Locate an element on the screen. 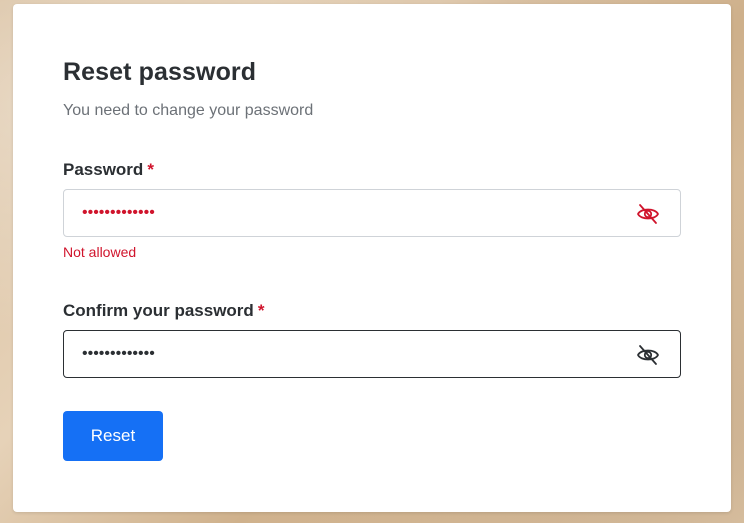  password-label: Password * is located at coordinates (108, 170).